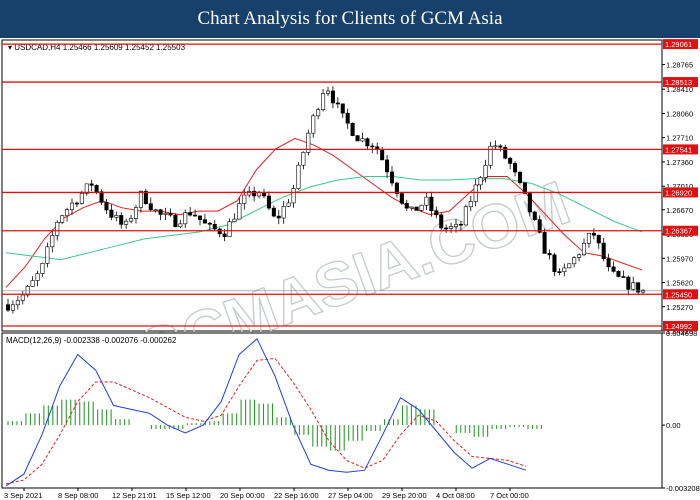 Image resolution: width=700 pixels, height=500 pixels. What do you see at coordinates (683, 488) in the screenshot?
I see `macd-axis-label: -0.003208` at bounding box center [683, 488].